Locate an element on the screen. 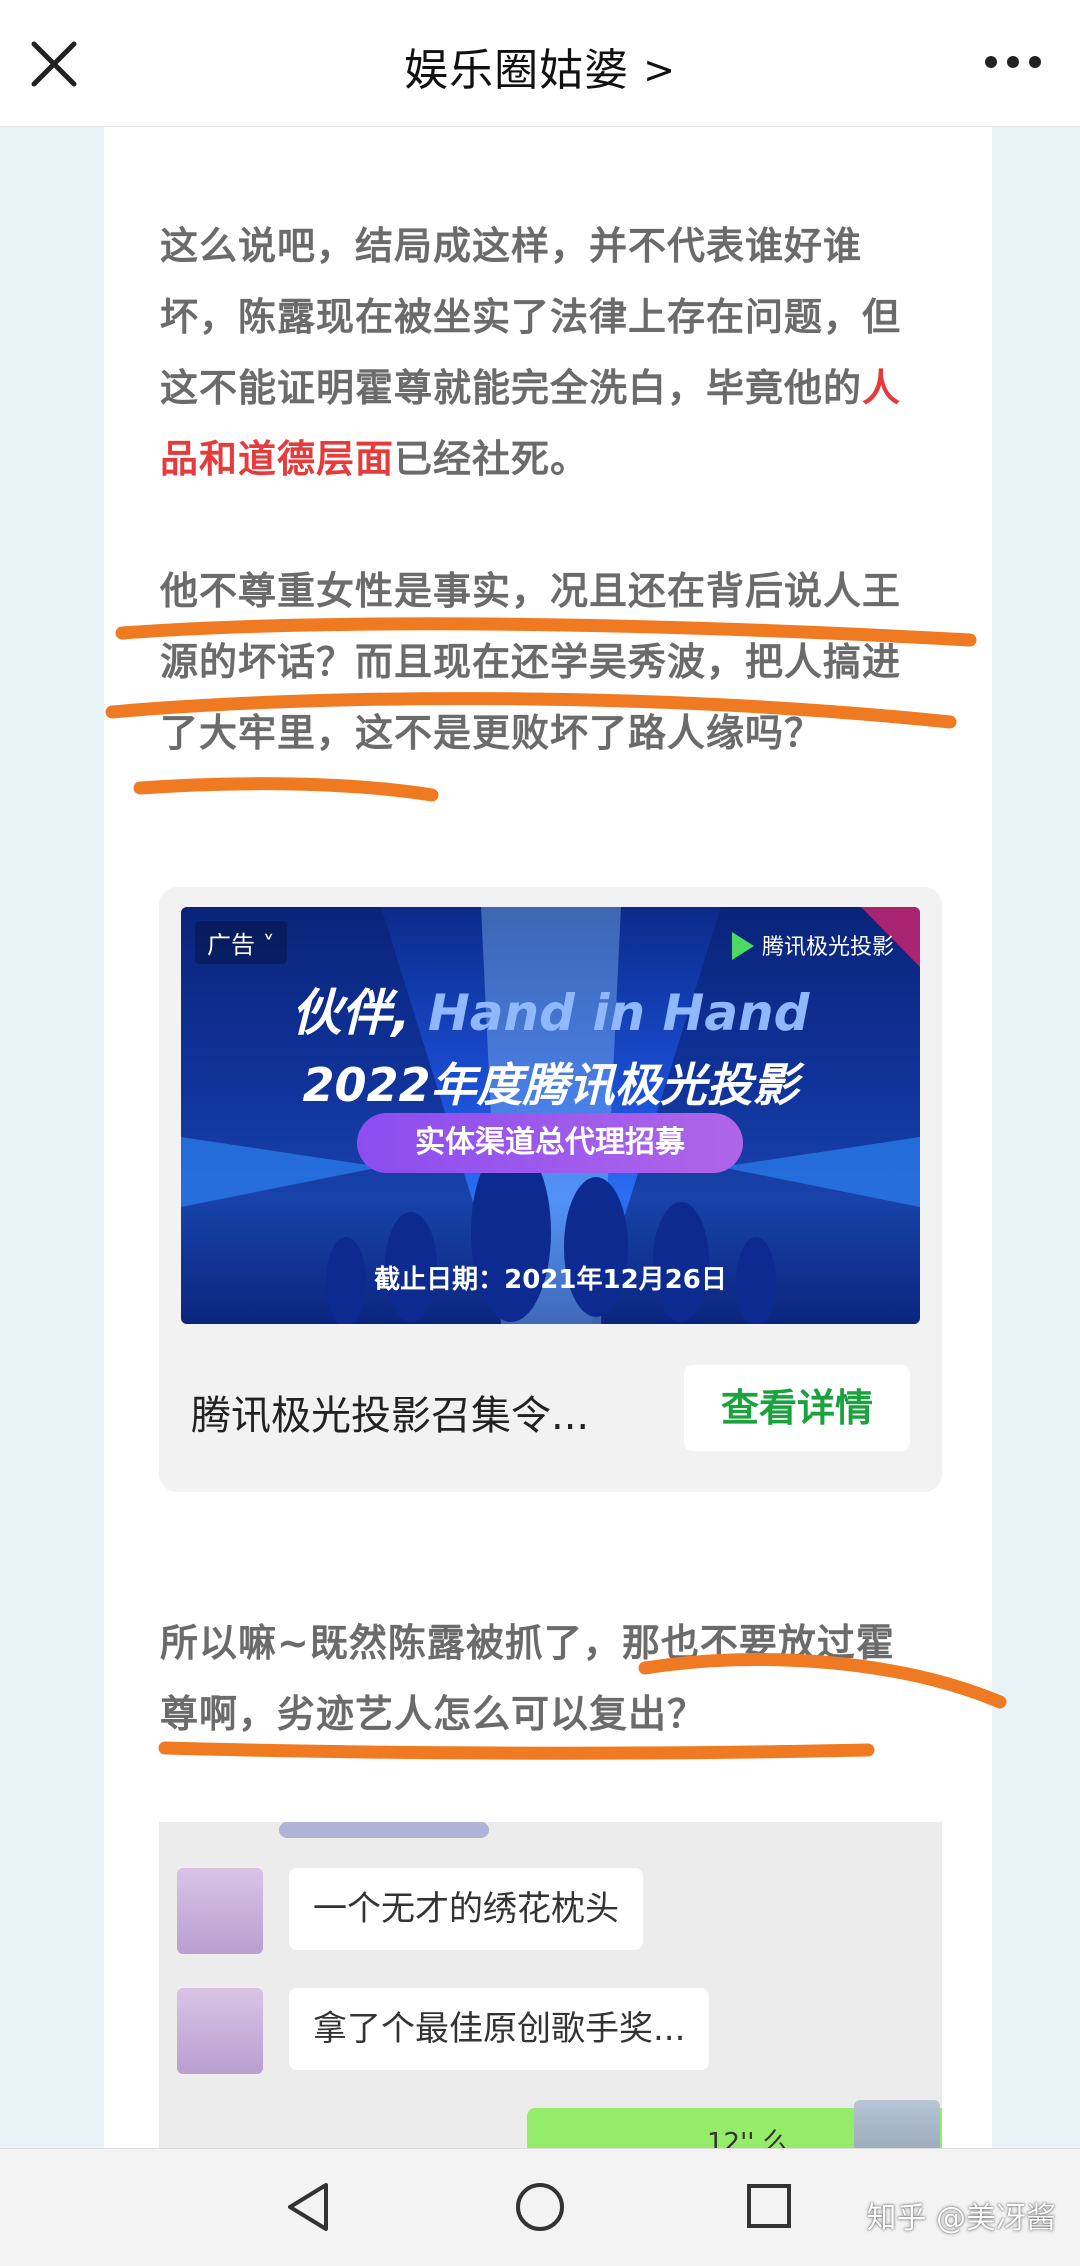 The width and height of the screenshot is (1080, 2266). ad-headline-en: Hand in Hand is located at coordinates (618, 1013).